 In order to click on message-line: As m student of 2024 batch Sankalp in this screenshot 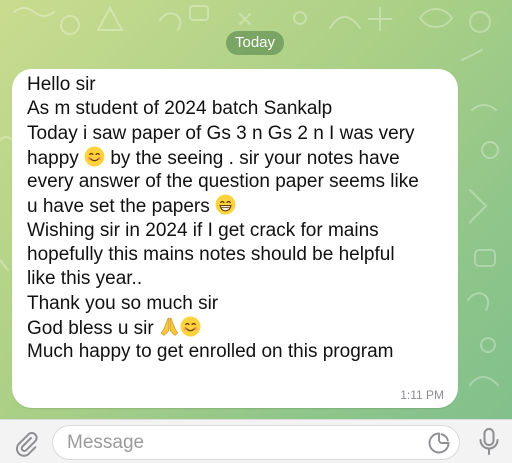, I will do `click(180, 109)`.